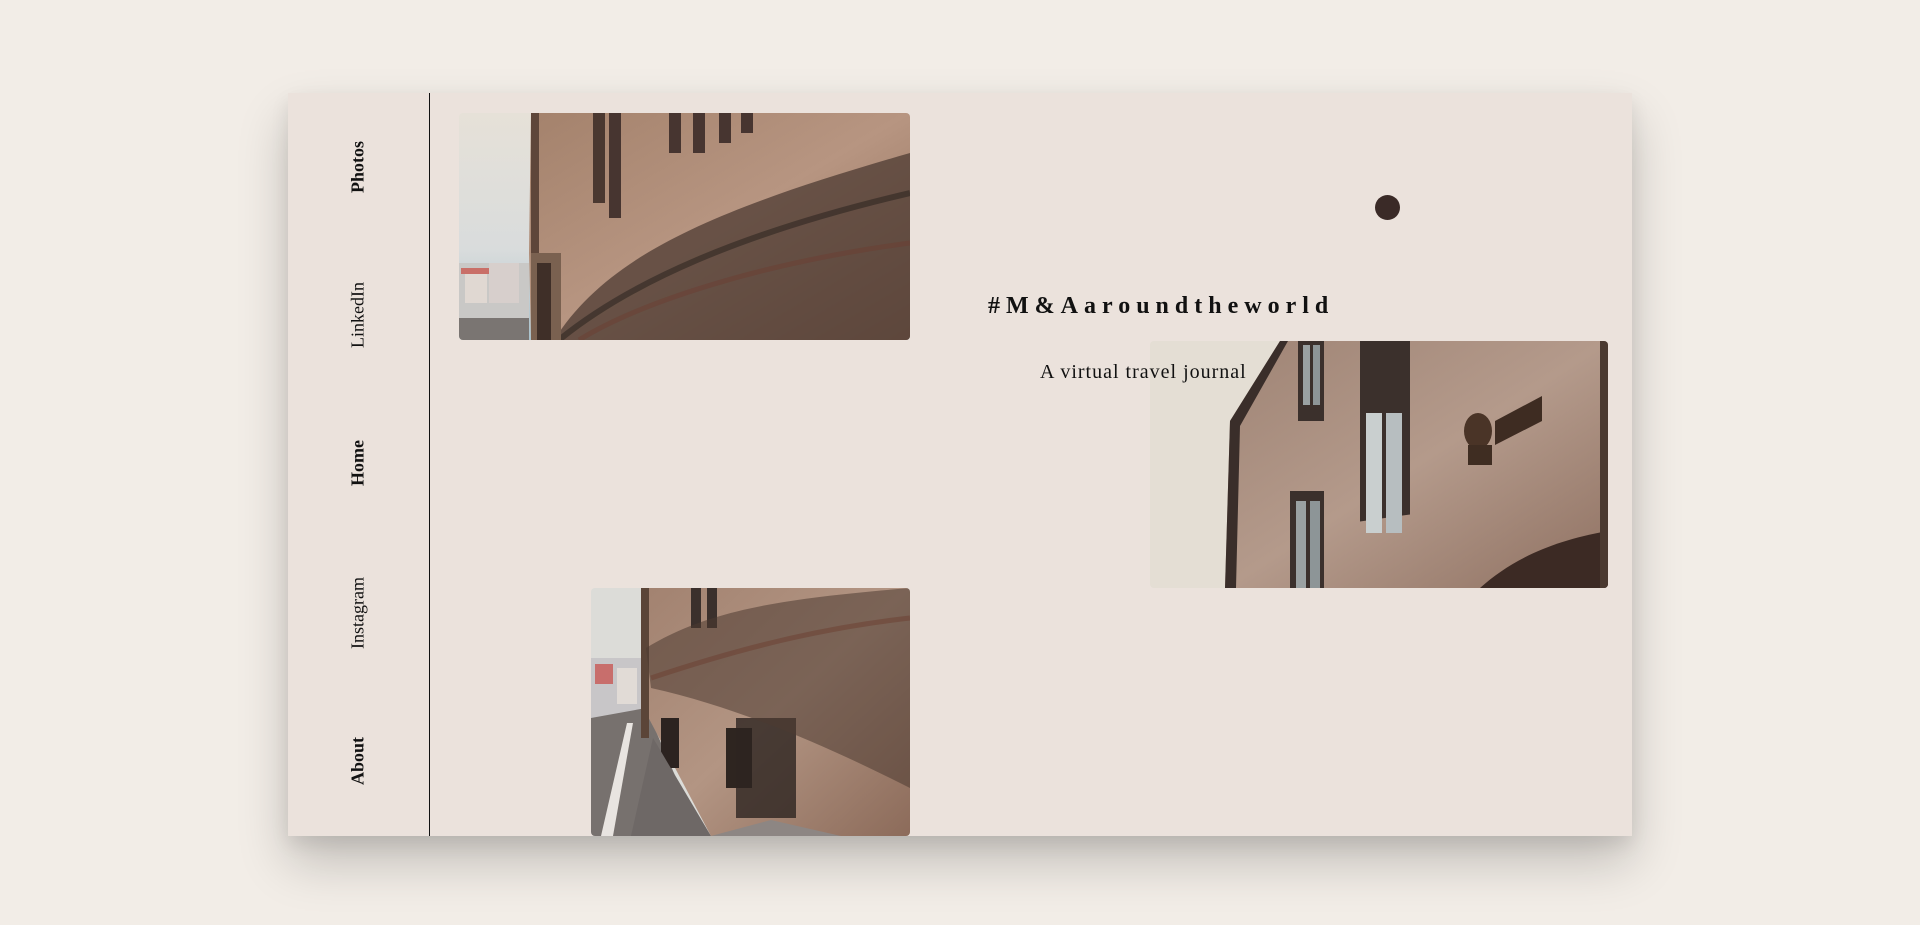 This screenshot has height=925, width=1920. I want to click on nav-instagram-link: Instagram, so click(358, 613).